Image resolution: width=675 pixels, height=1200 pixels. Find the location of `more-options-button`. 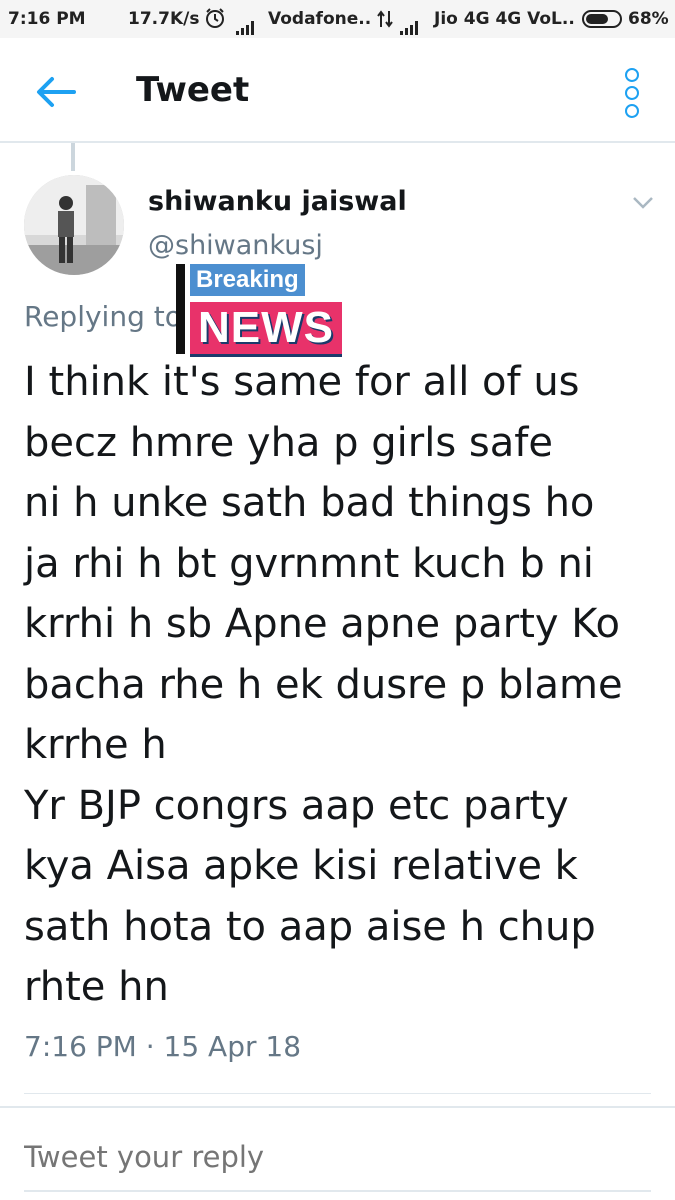

more-options-button is located at coordinates (632, 93).